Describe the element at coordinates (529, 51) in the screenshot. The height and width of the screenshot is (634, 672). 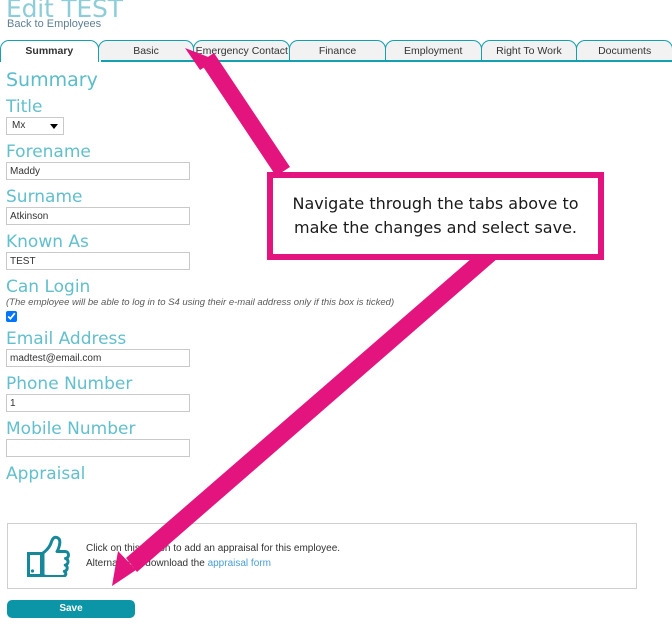
I see `tab-right-to-work: Right To Work` at that location.